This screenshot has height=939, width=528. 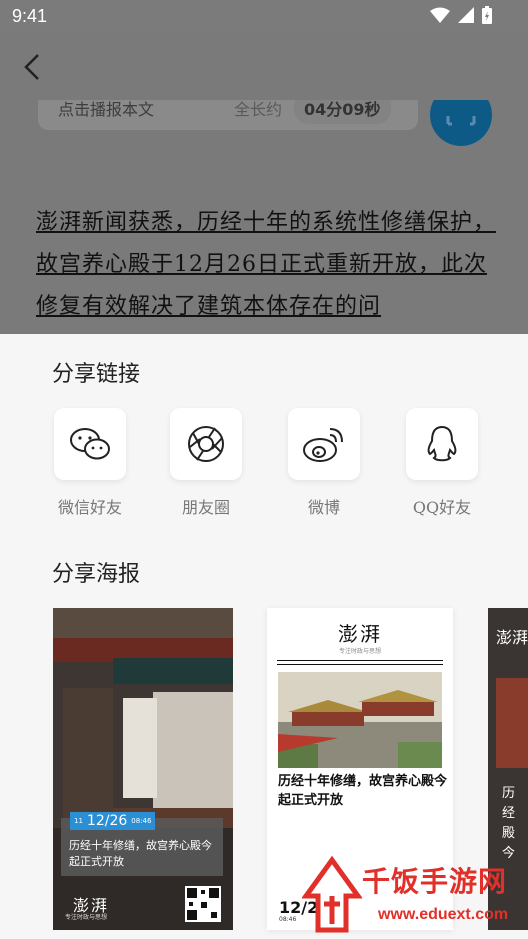 I want to click on site-watermark: 千饭手游网 www.eduext.com, so click(x=414, y=896).